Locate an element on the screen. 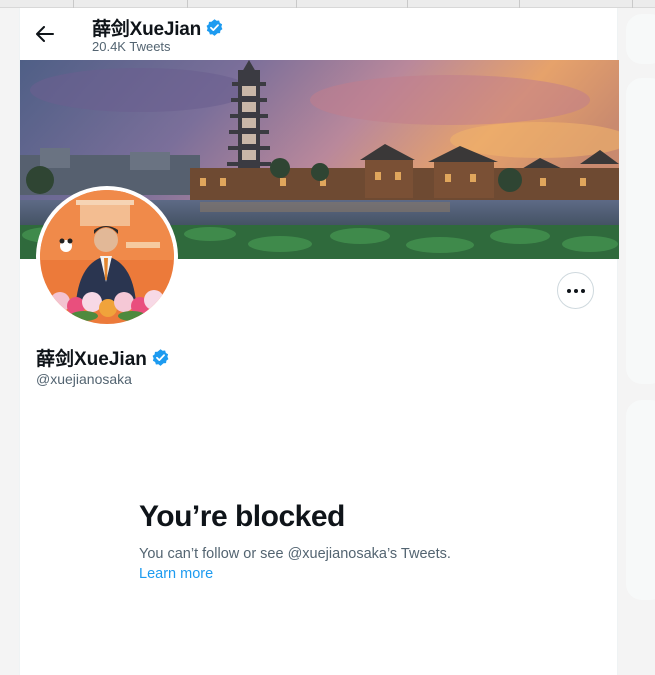 The height and width of the screenshot is (675, 655). back-button is located at coordinates (45, 34).